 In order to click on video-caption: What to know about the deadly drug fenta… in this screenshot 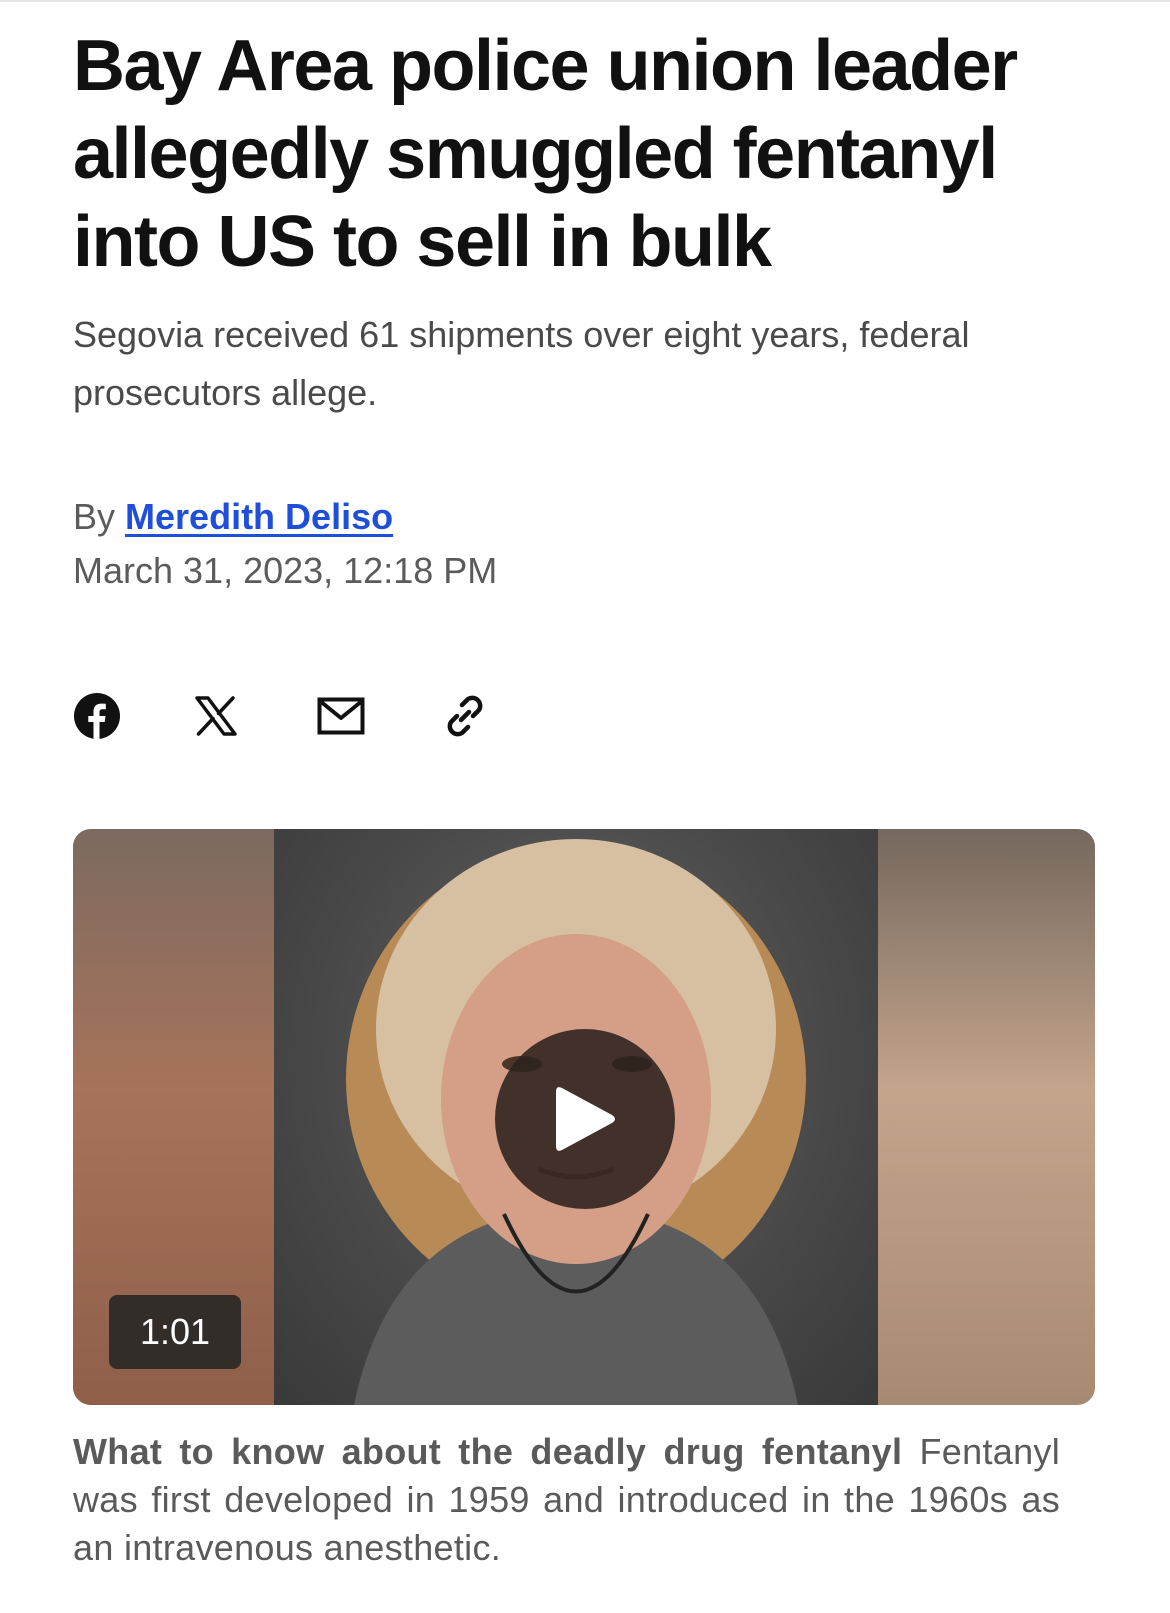, I will do `click(566, 1500)`.